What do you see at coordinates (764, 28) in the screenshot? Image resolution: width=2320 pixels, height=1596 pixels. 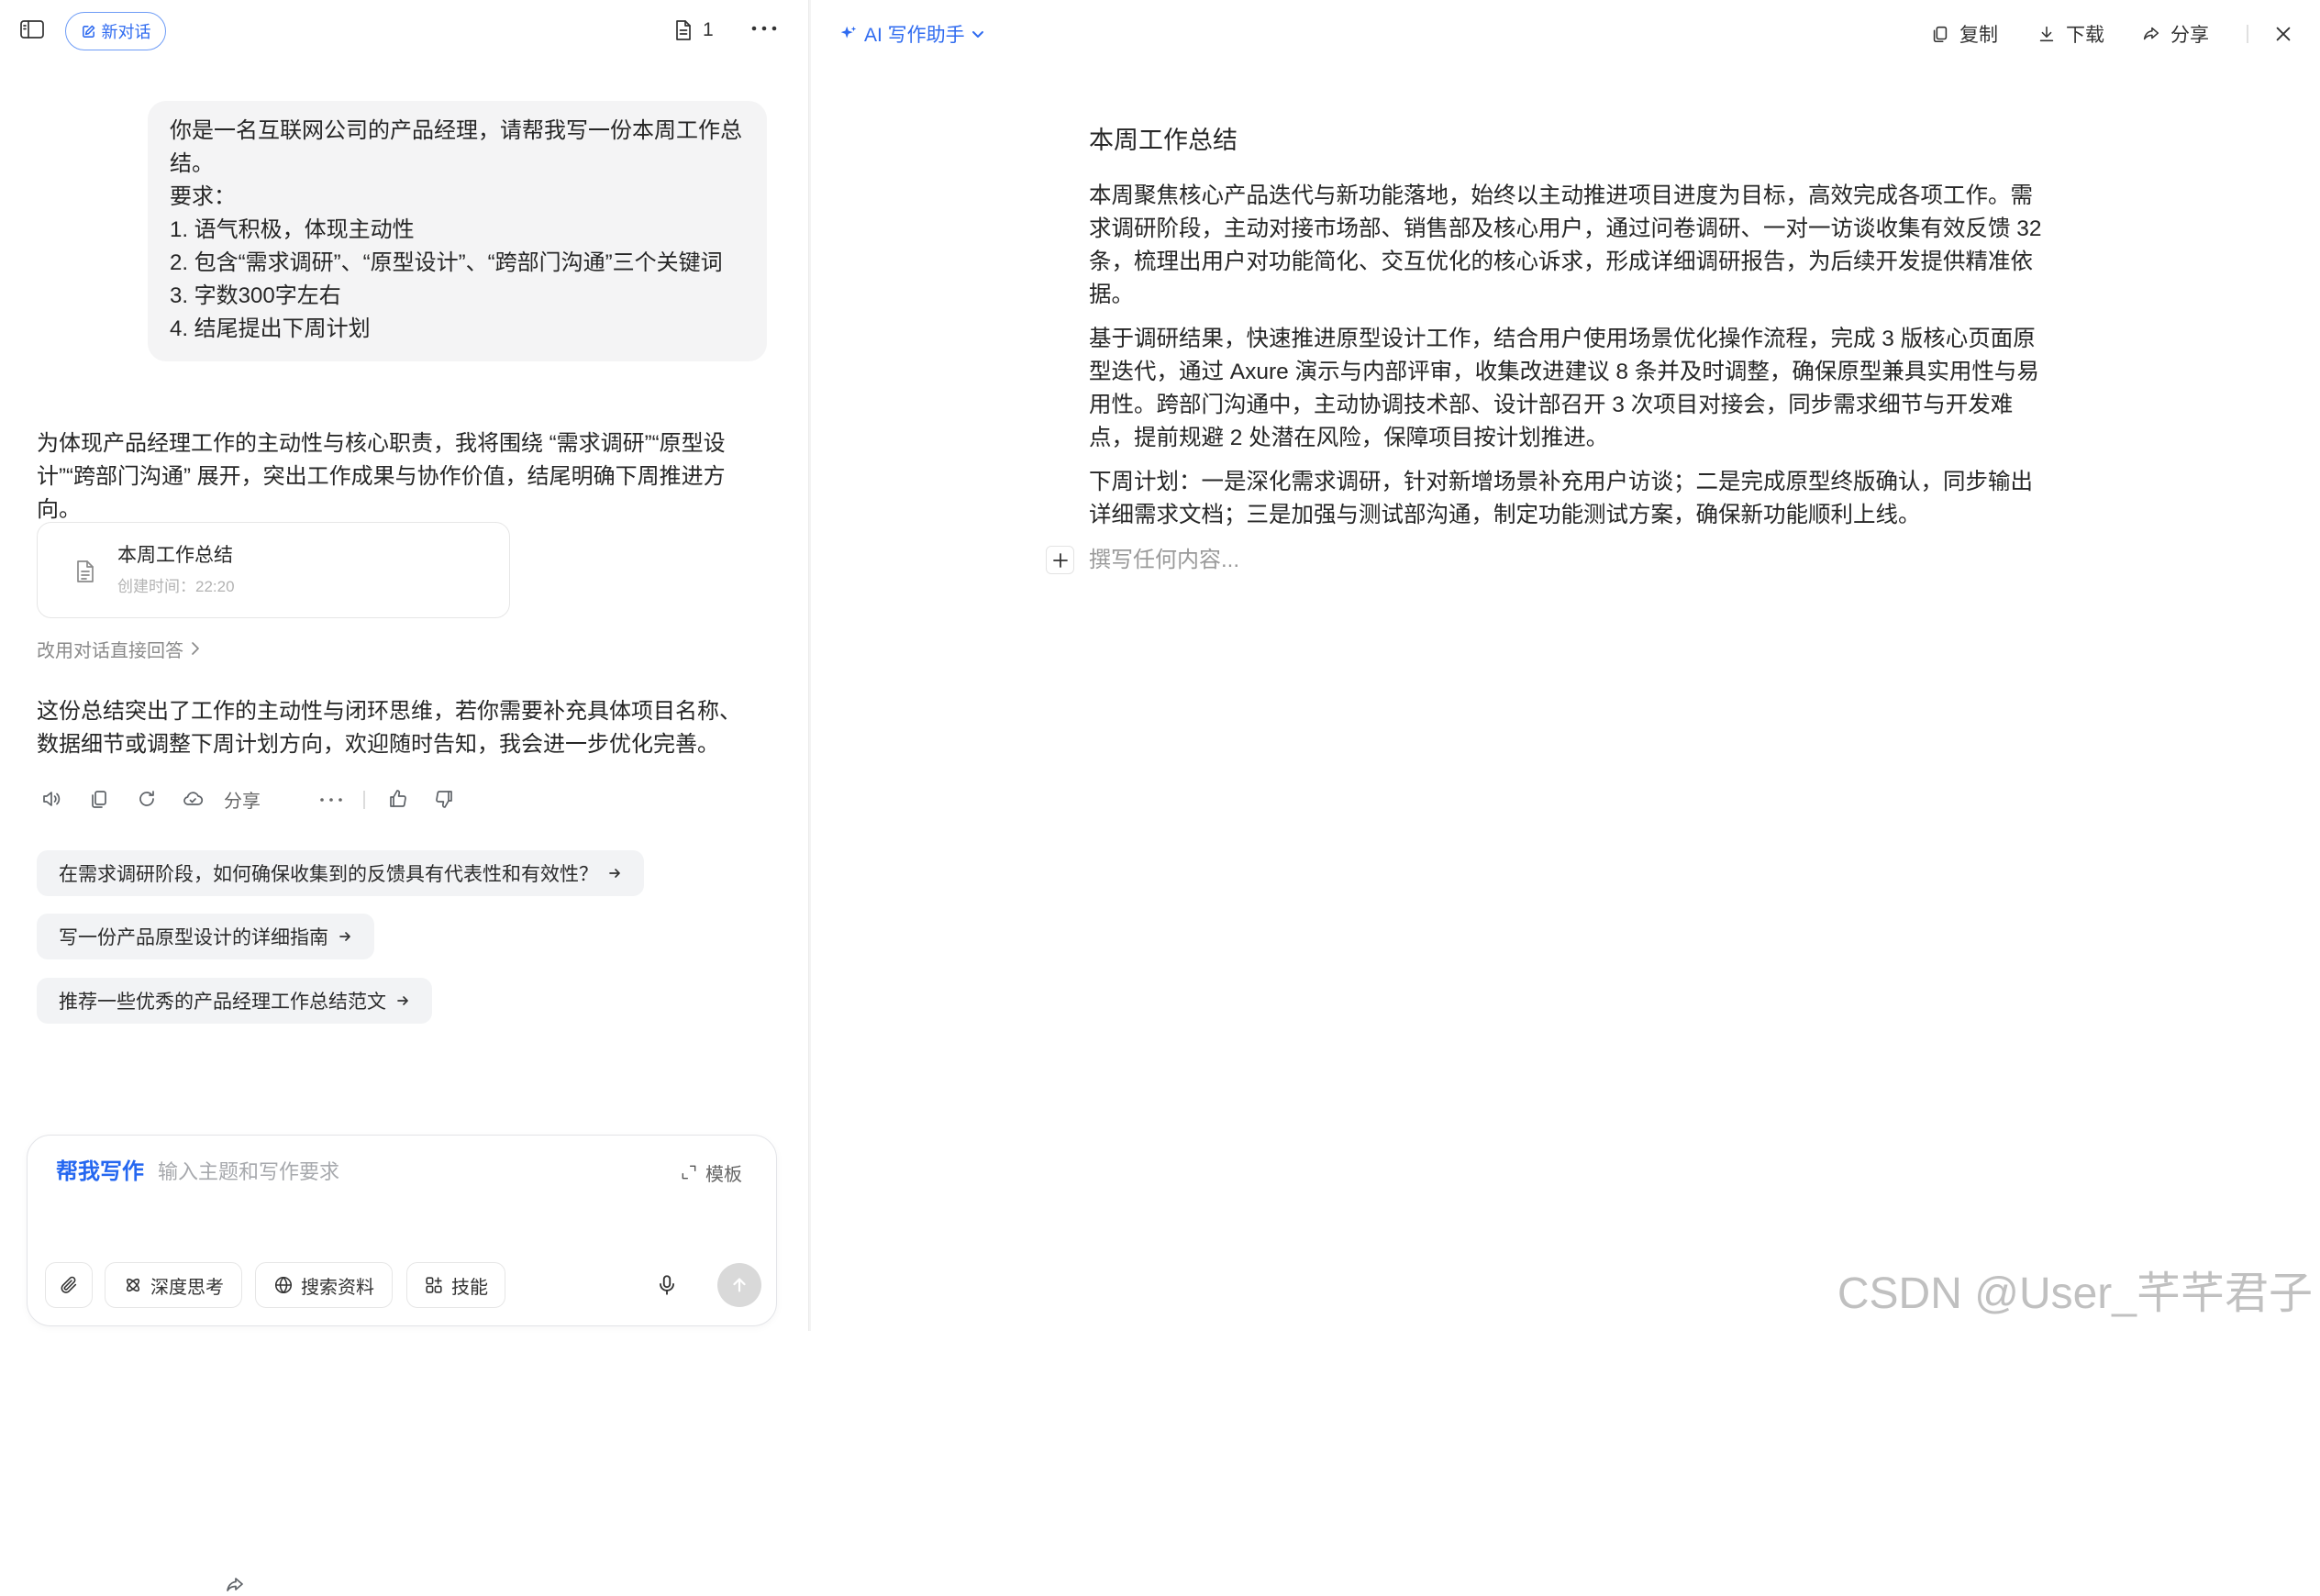 I see `more-options-icon` at bounding box center [764, 28].